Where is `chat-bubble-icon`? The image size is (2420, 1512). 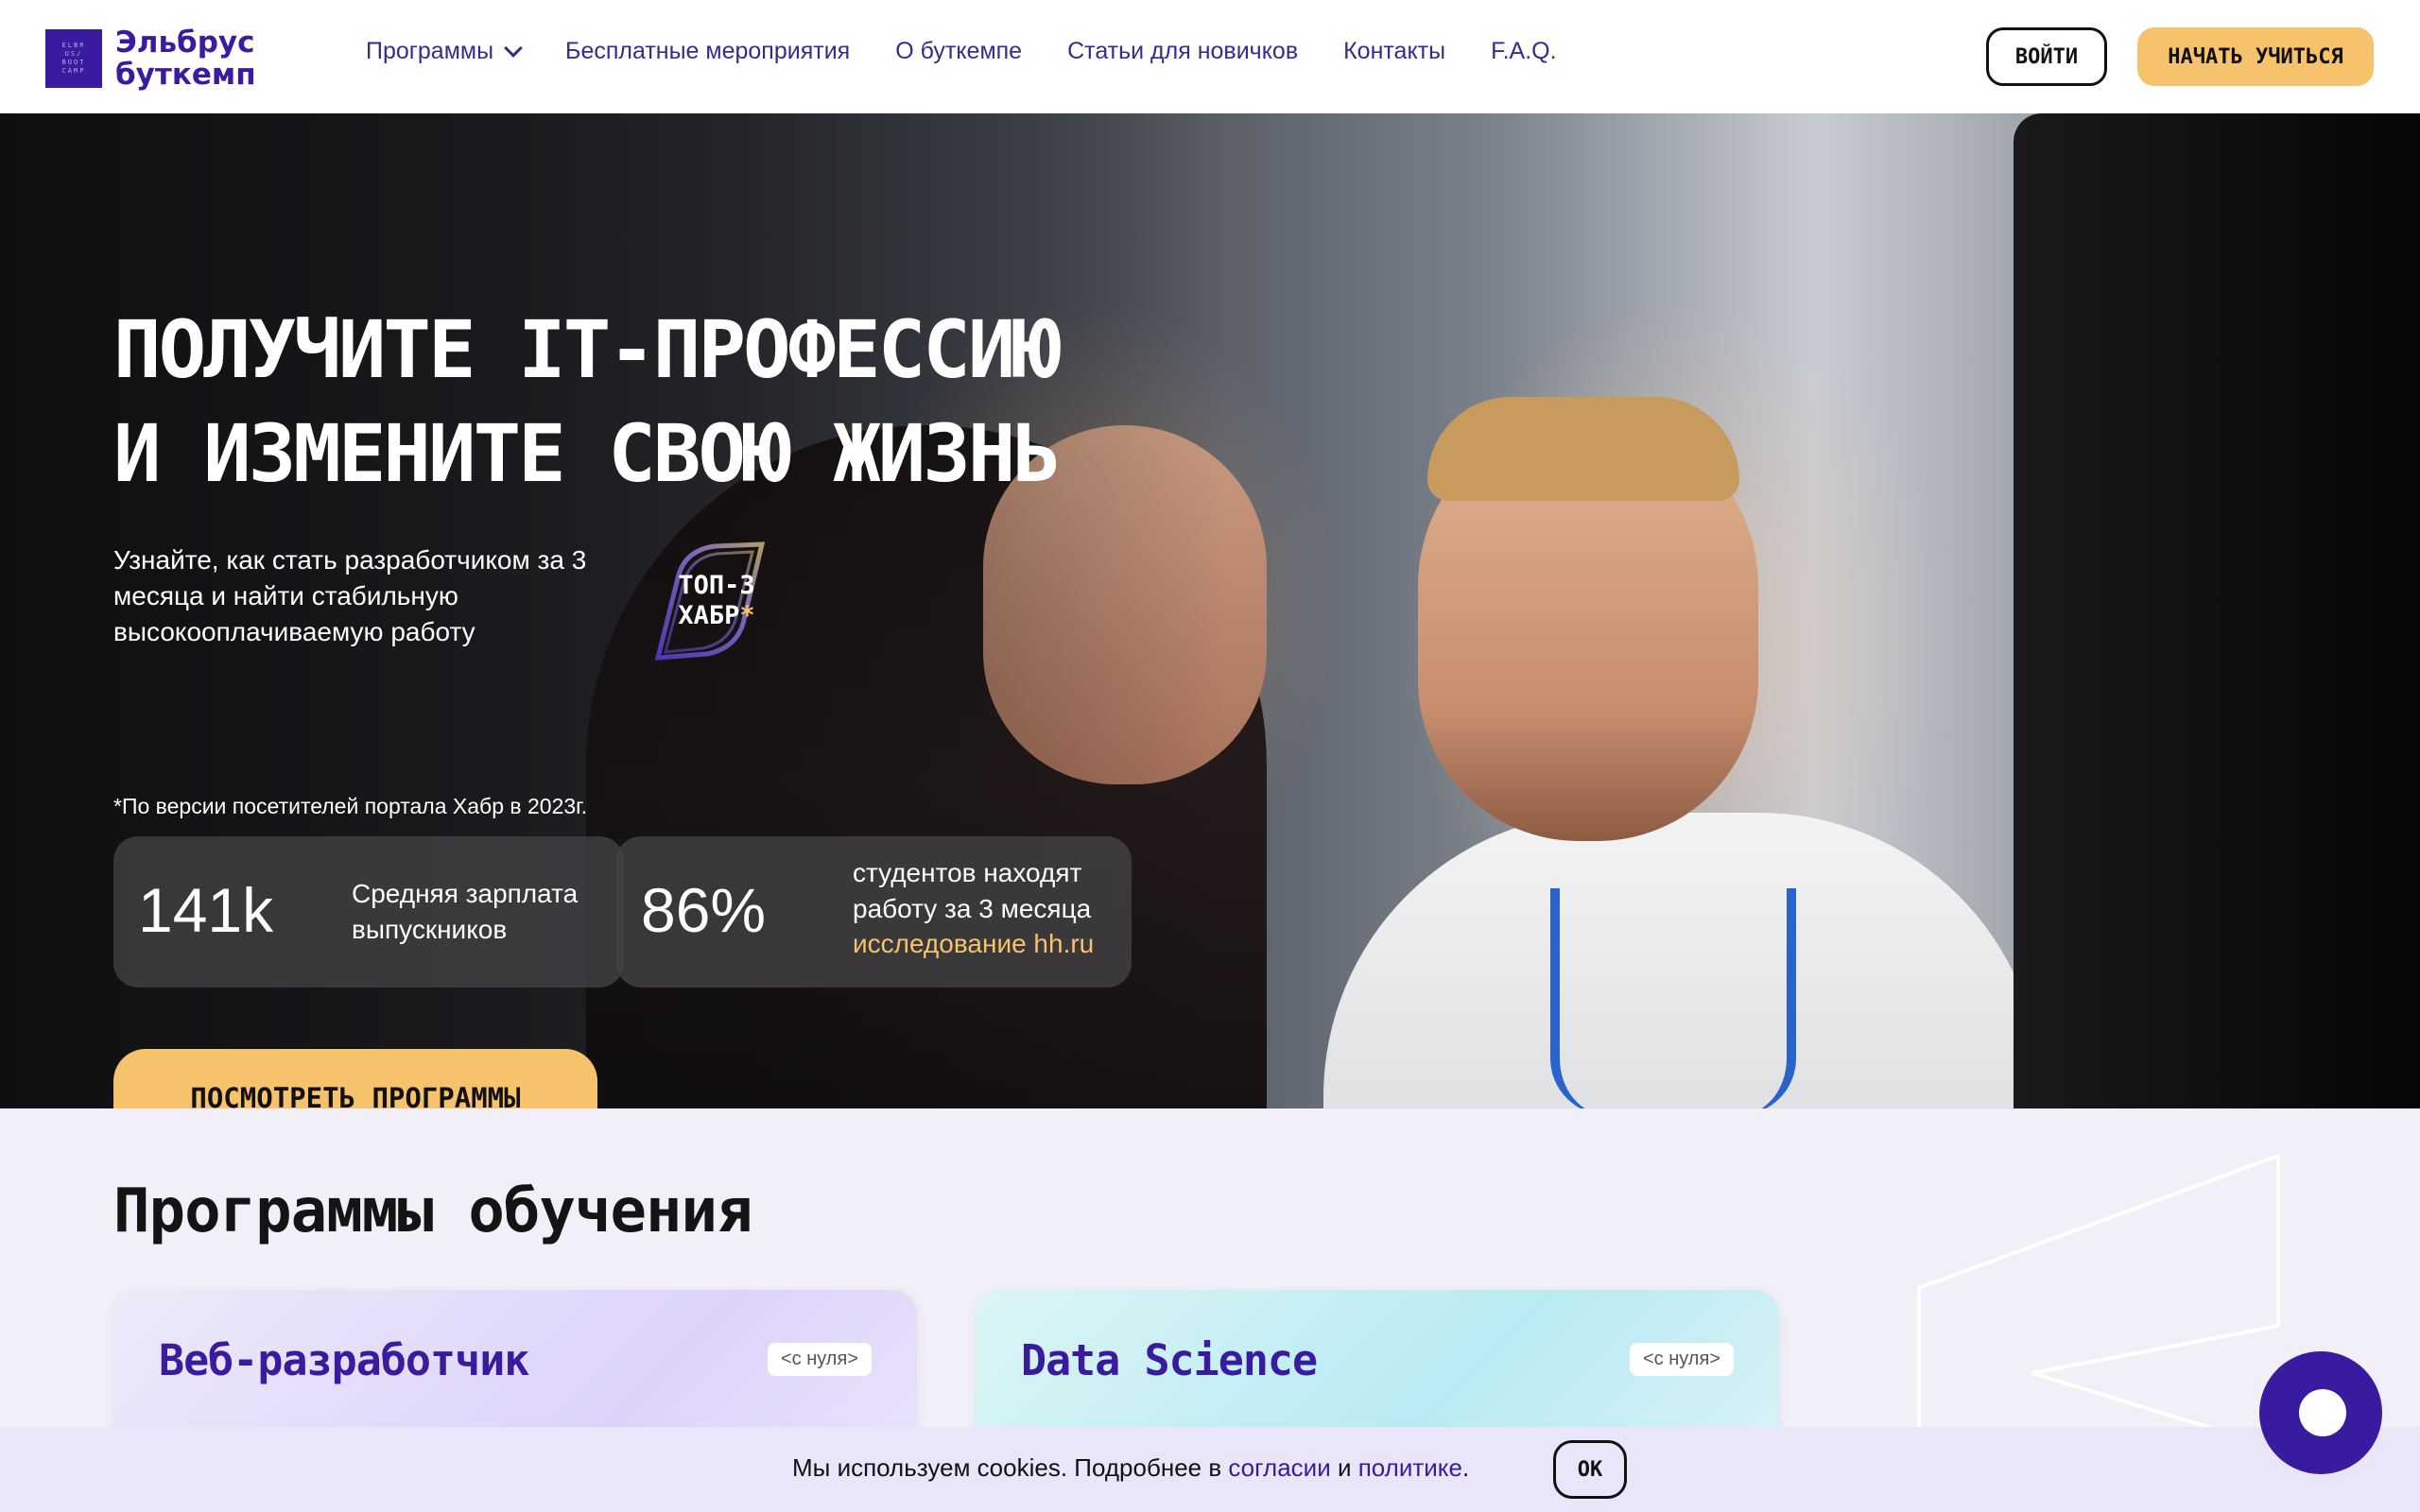
chat-bubble-icon is located at coordinates (2320, 1412).